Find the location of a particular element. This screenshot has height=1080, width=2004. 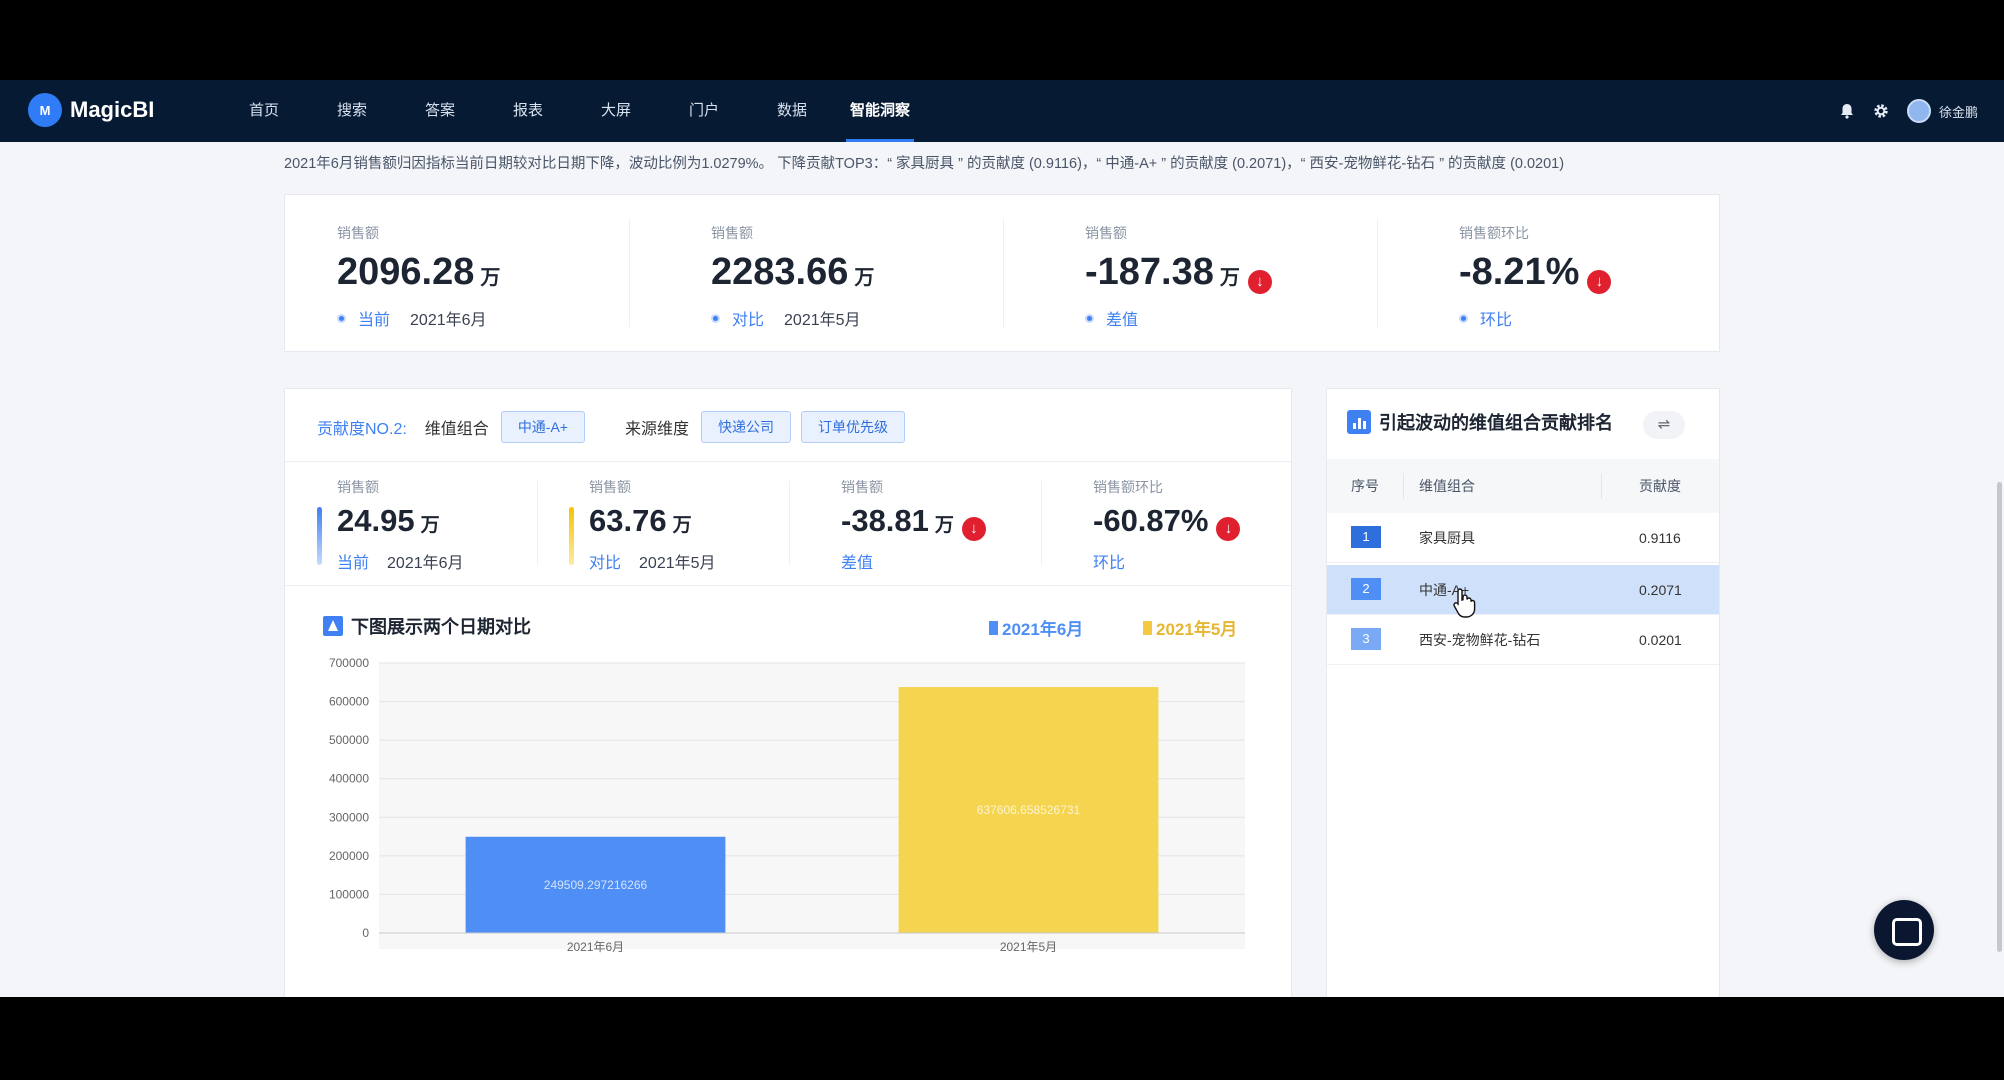

y-tick-label: 100000 is located at coordinates (349, 894).